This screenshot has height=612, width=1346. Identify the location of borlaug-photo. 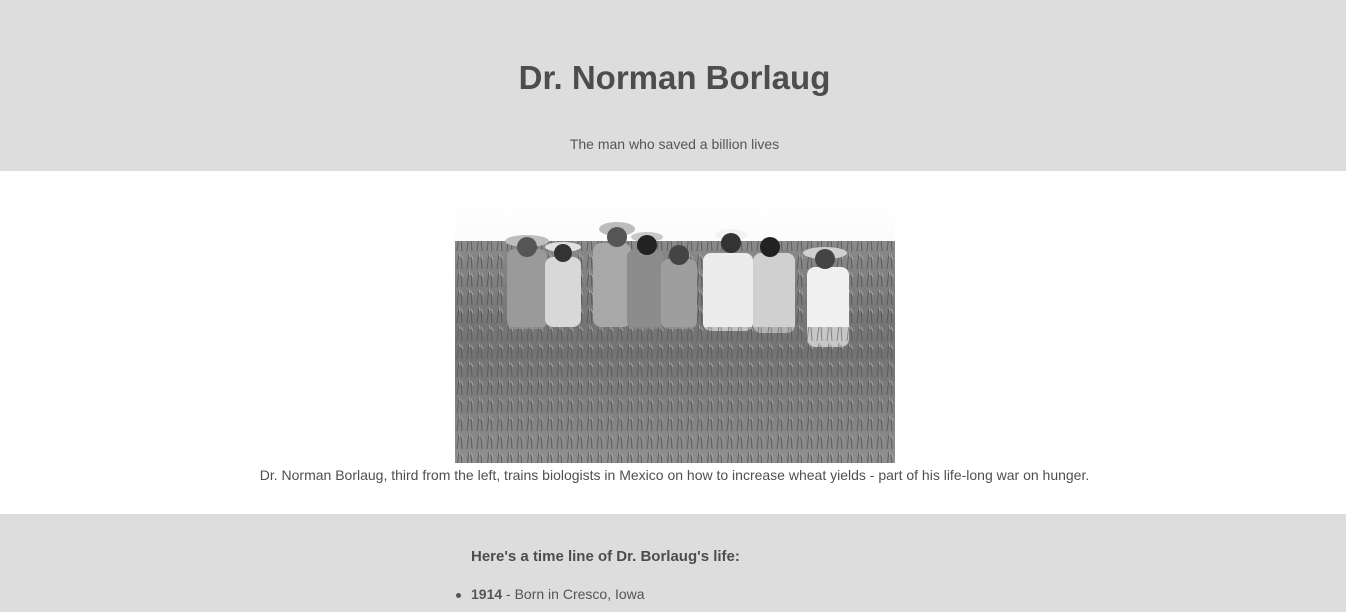
(675, 330).